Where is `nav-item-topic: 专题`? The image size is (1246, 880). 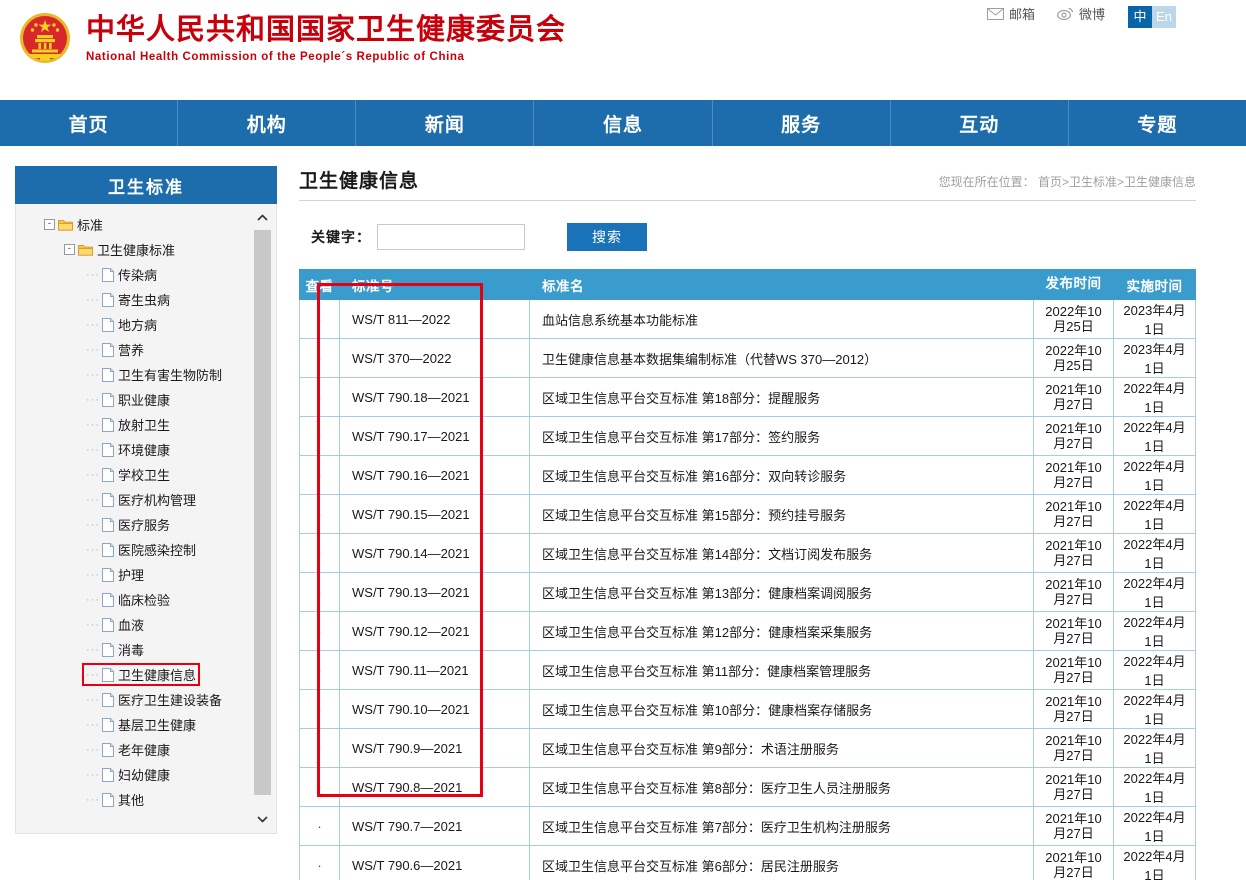
nav-item-topic: 专题 is located at coordinates (1157, 123).